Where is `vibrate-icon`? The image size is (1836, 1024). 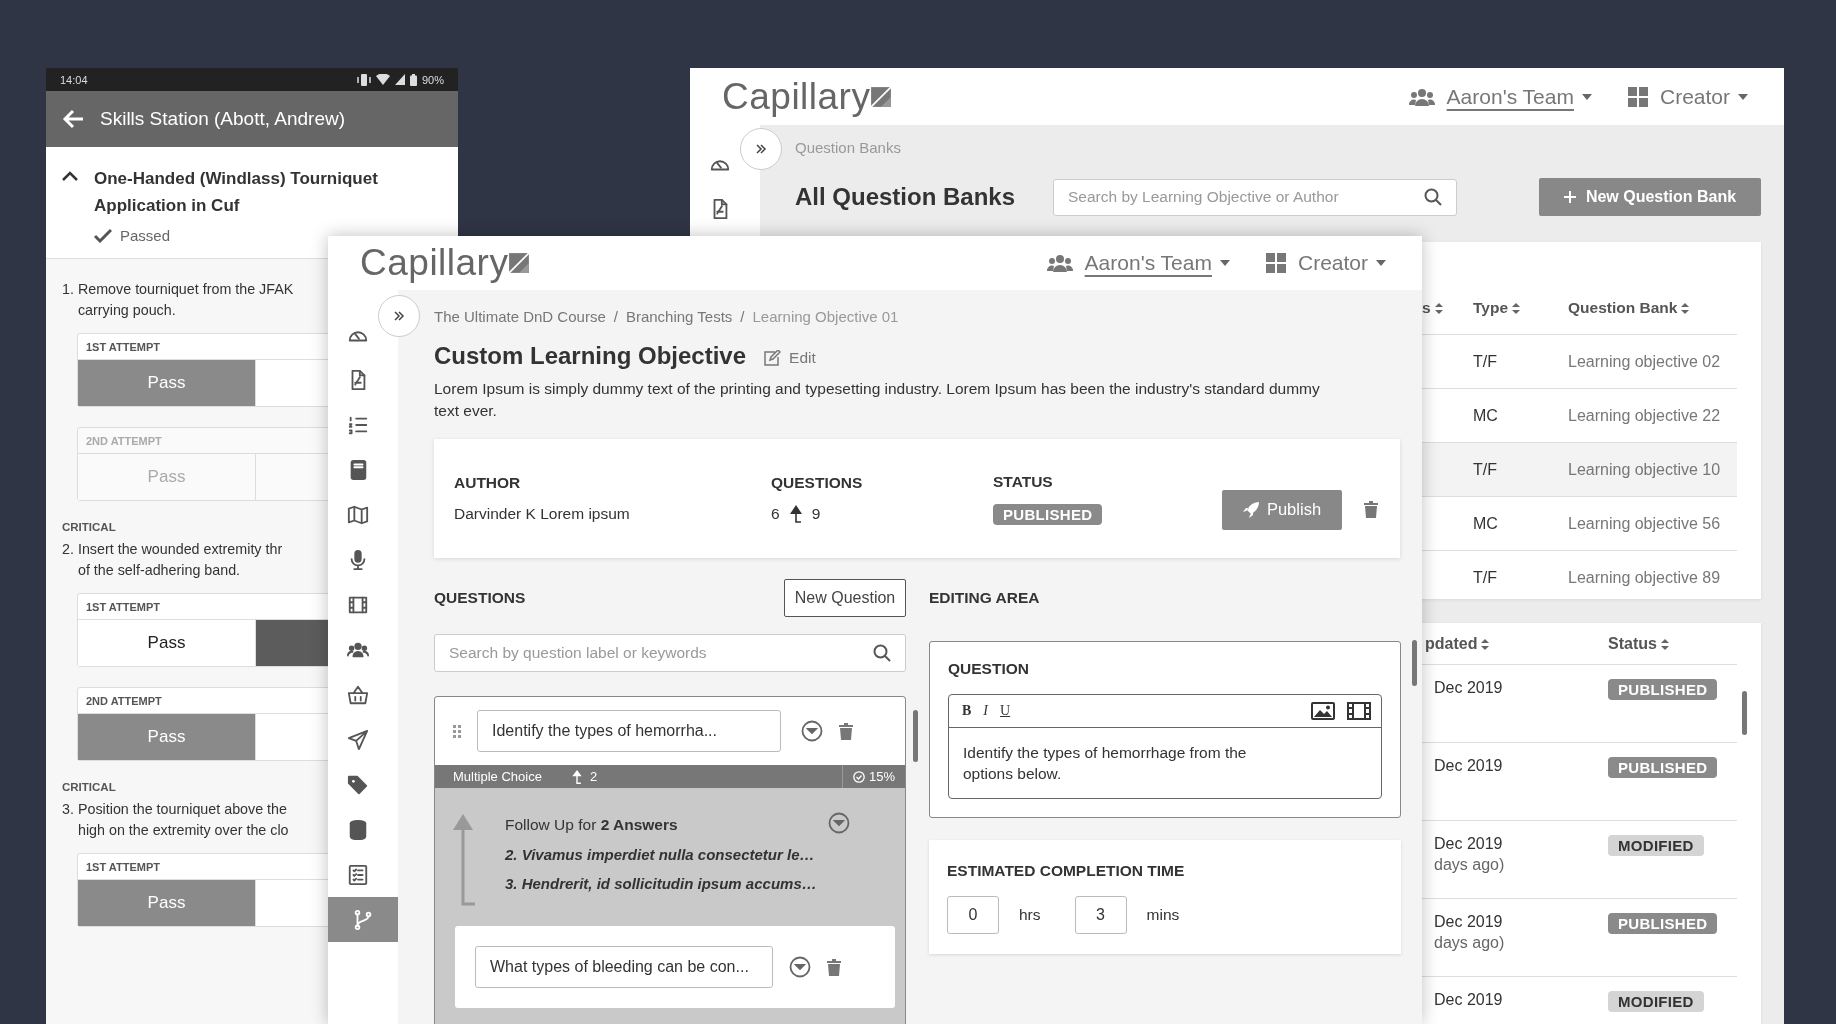
vibrate-icon is located at coordinates (363, 79).